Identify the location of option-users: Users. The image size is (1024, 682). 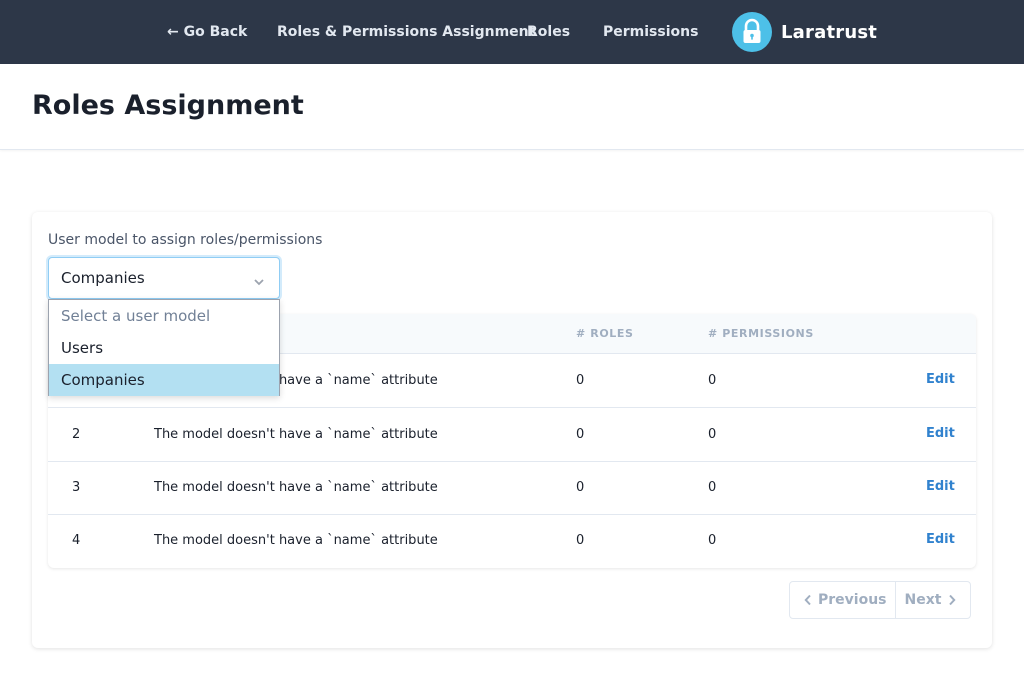
(164, 348).